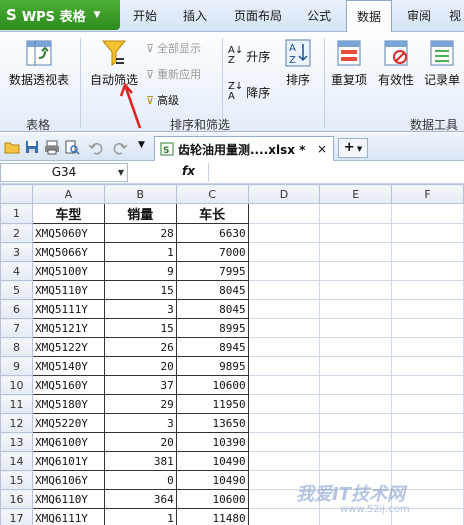  I want to click on table-cell: XMQ6111Y, so click(68, 516).